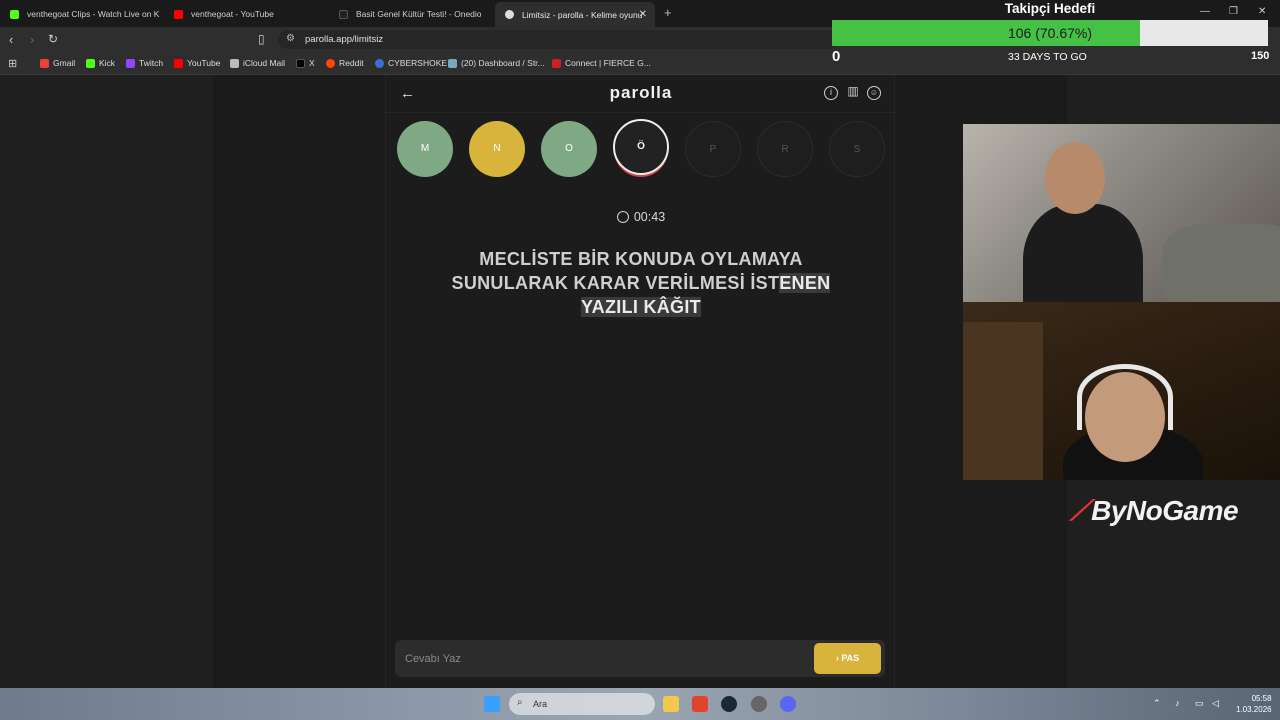 Image resolution: width=1280 pixels, height=720 pixels. I want to click on goal-max: 150, so click(1260, 56).